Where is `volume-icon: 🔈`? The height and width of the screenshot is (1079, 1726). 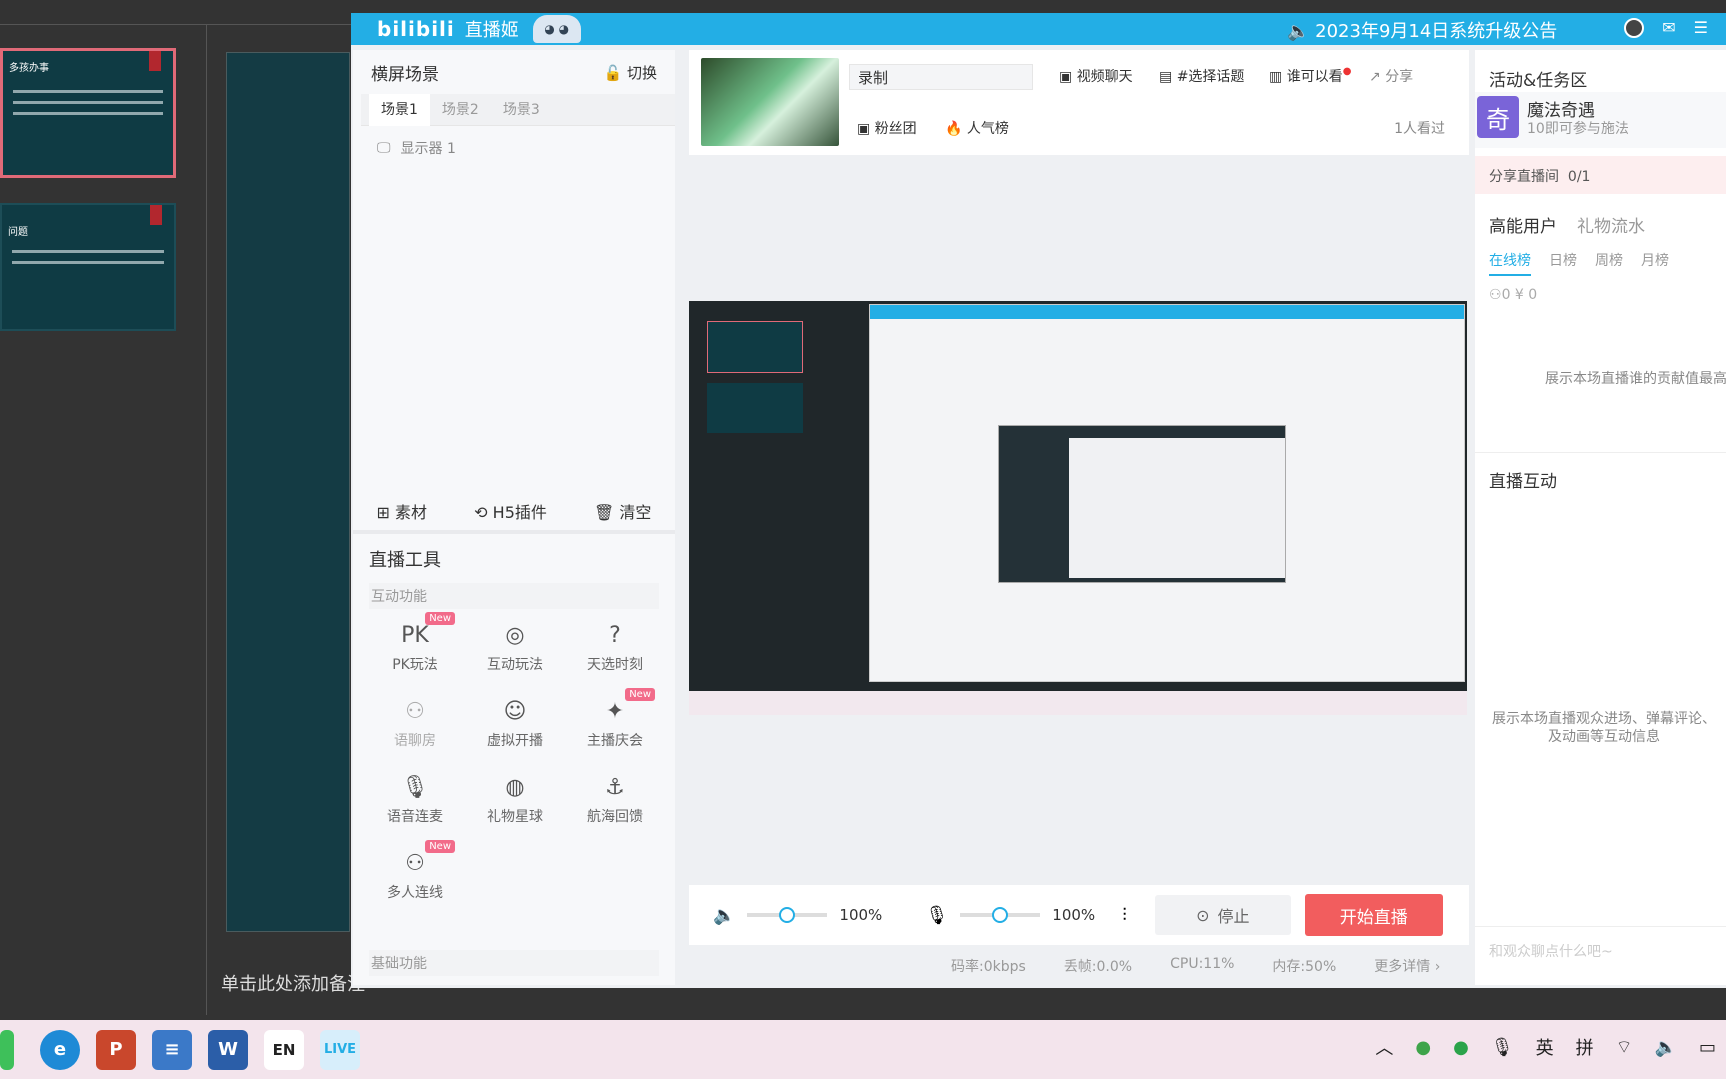
volume-icon: 🔈 is located at coordinates (1666, 1047).